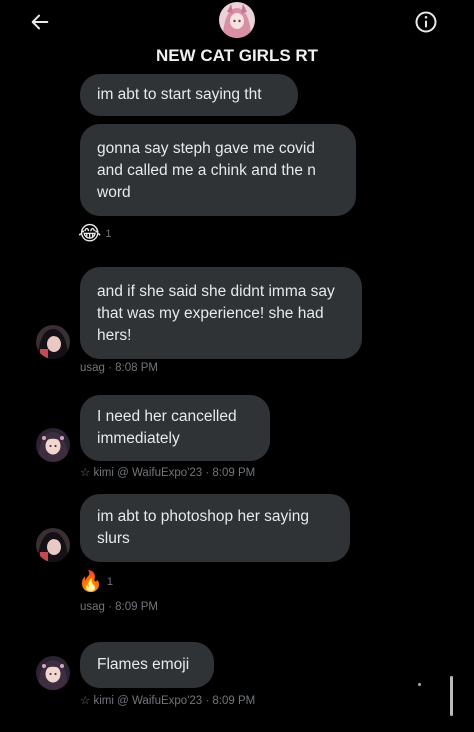  I want to click on arrow-left-icon, so click(40, 22).